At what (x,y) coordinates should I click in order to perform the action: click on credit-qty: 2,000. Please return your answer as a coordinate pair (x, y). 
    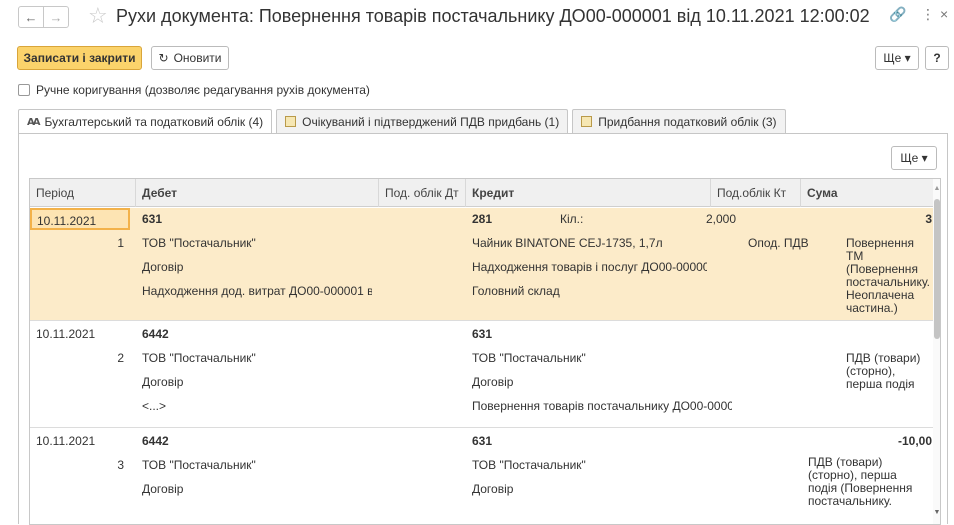
    Looking at the image, I should click on (720, 219).